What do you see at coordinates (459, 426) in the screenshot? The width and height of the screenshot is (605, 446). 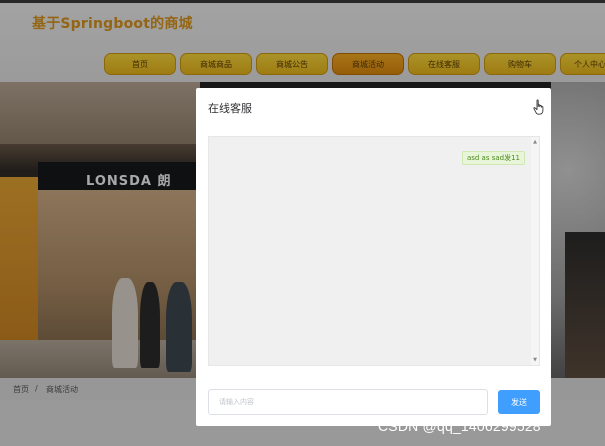 I see `watermark: CSDN @qq_1406299528` at bounding box center [459, 426].